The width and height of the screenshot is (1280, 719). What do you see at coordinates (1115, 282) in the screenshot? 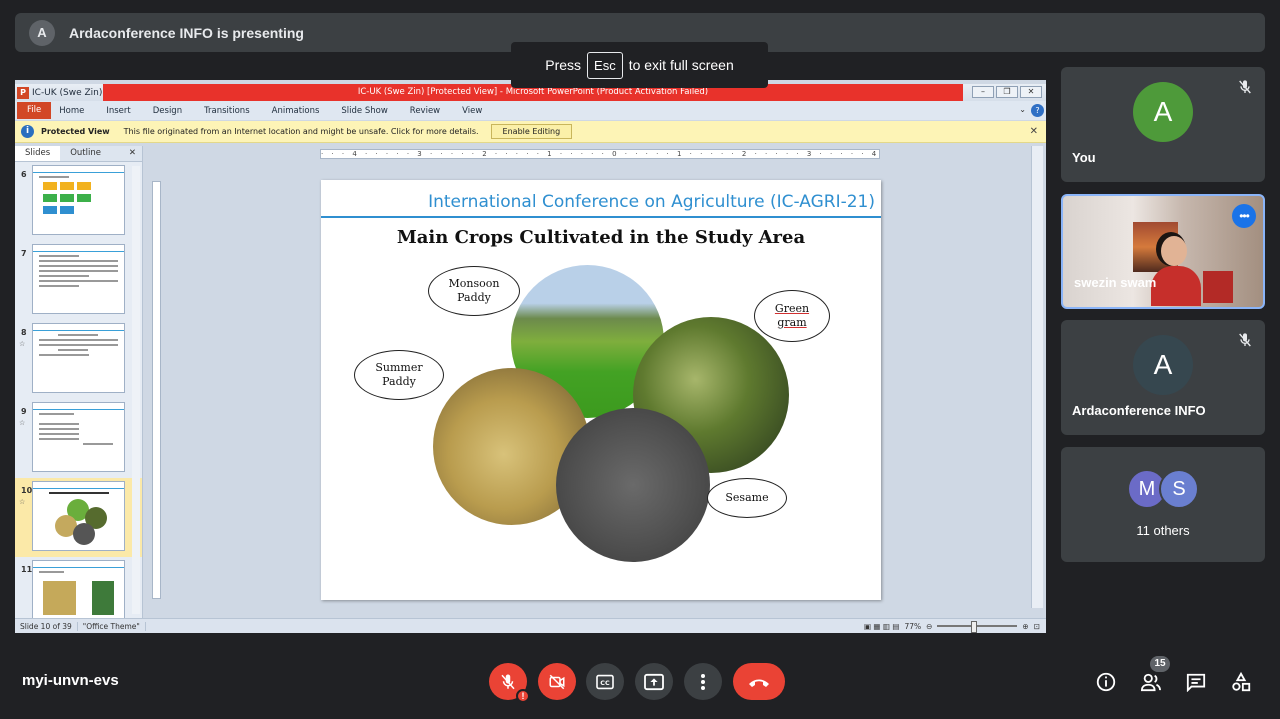
I see `participant-name: swezin swam` at bounding box center [1115, 282].